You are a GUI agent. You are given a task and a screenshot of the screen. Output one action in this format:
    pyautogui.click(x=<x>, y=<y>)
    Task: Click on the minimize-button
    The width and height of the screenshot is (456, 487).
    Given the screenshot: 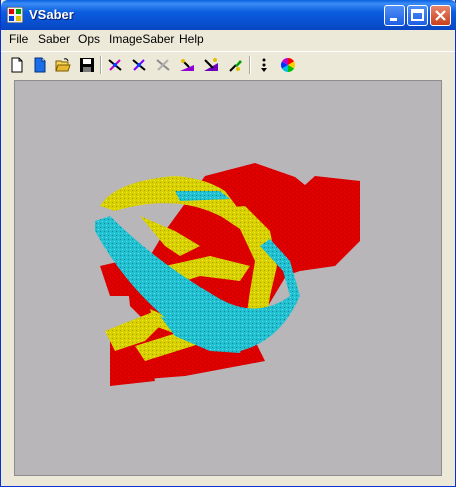 What is the action you would take?
    pyautogui.click(x=394, y=15)
    